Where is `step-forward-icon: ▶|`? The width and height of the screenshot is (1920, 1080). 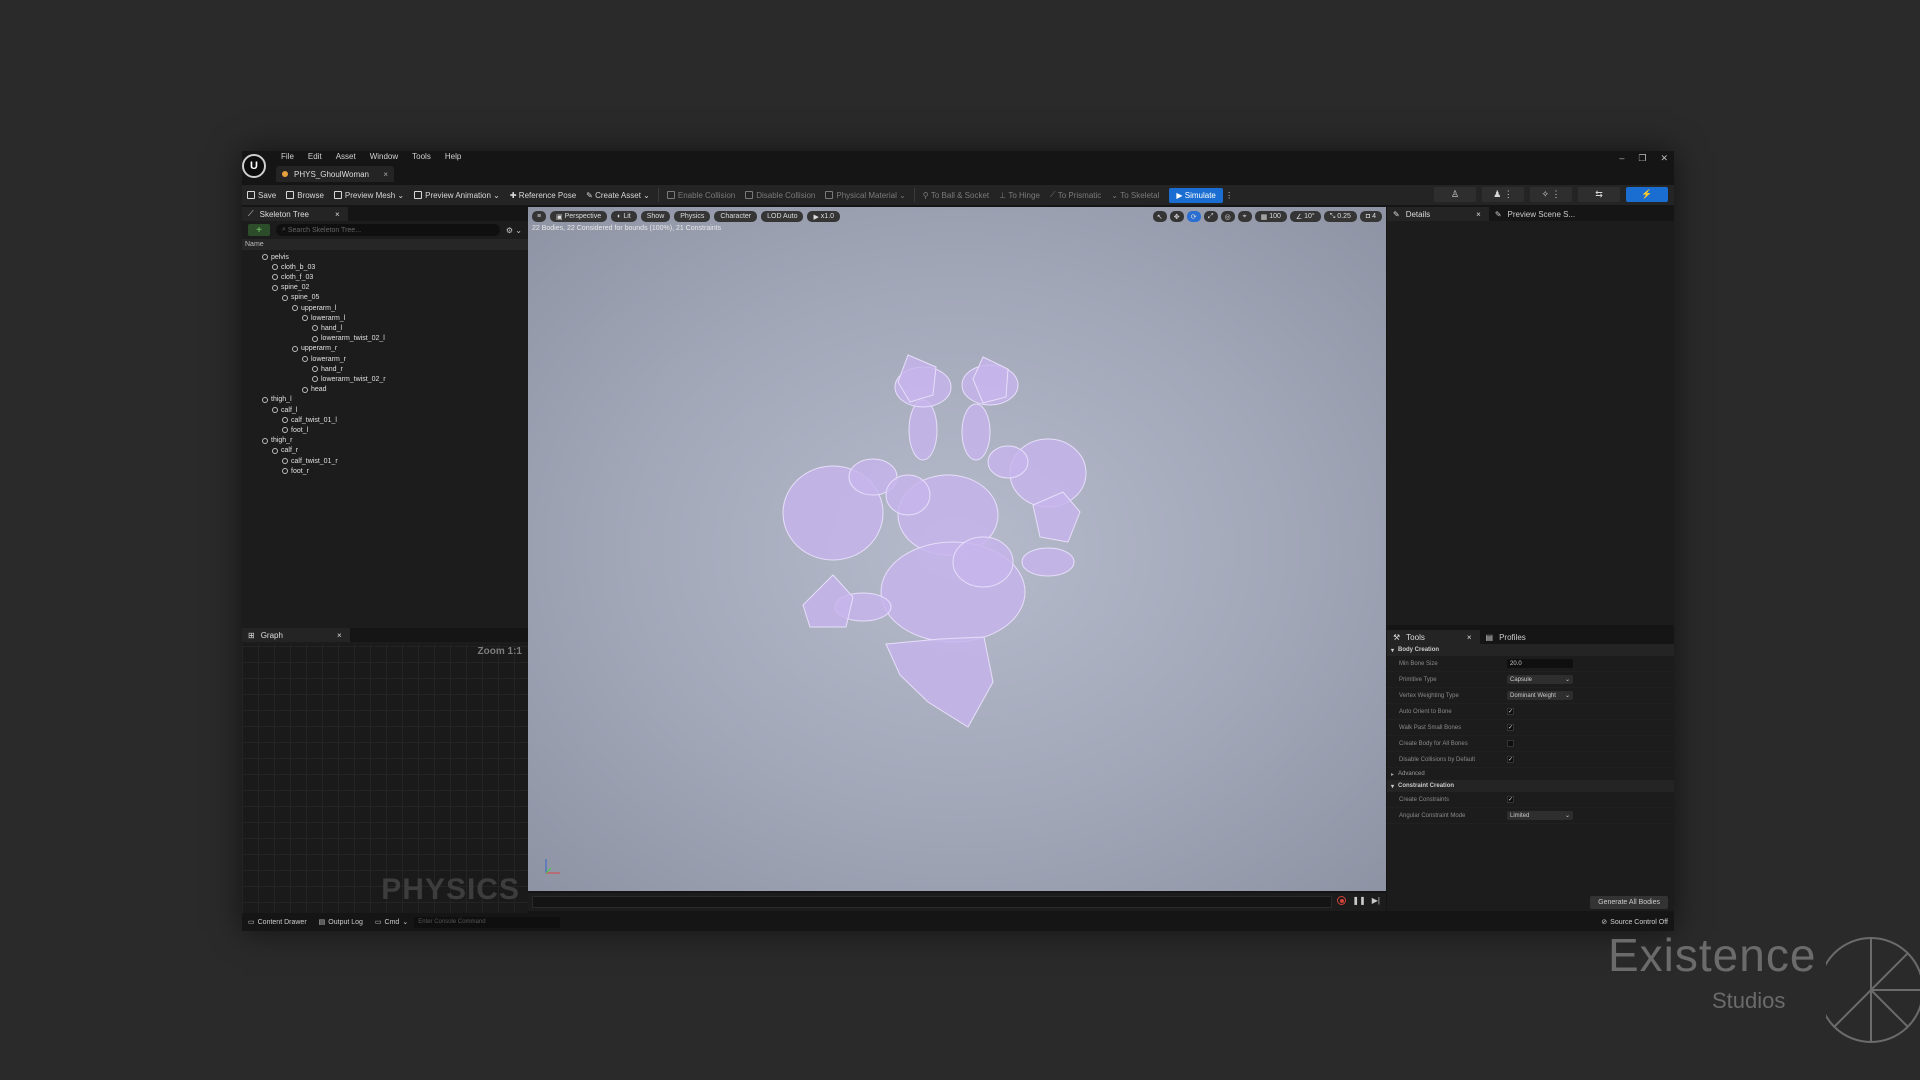 step-forward-icon: ▶| is located at coordinates (1376, 900).